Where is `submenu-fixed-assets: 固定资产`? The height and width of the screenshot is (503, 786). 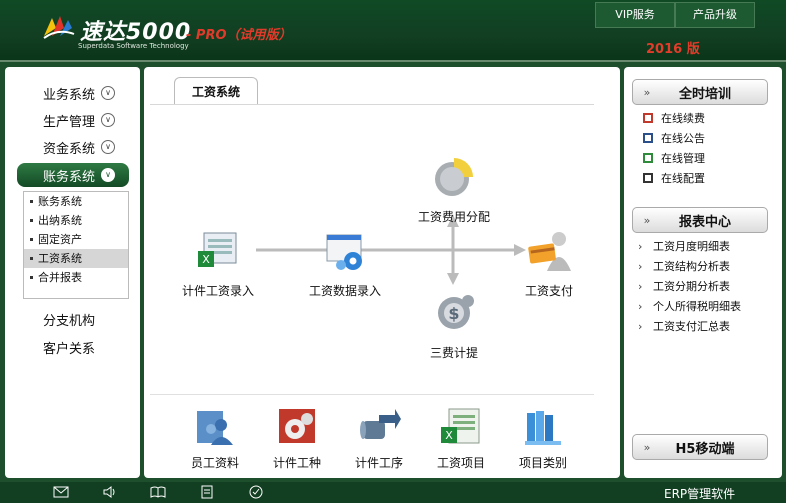
submenu-fixed-assets: 固定资产 is located at coordinates (76, 239).